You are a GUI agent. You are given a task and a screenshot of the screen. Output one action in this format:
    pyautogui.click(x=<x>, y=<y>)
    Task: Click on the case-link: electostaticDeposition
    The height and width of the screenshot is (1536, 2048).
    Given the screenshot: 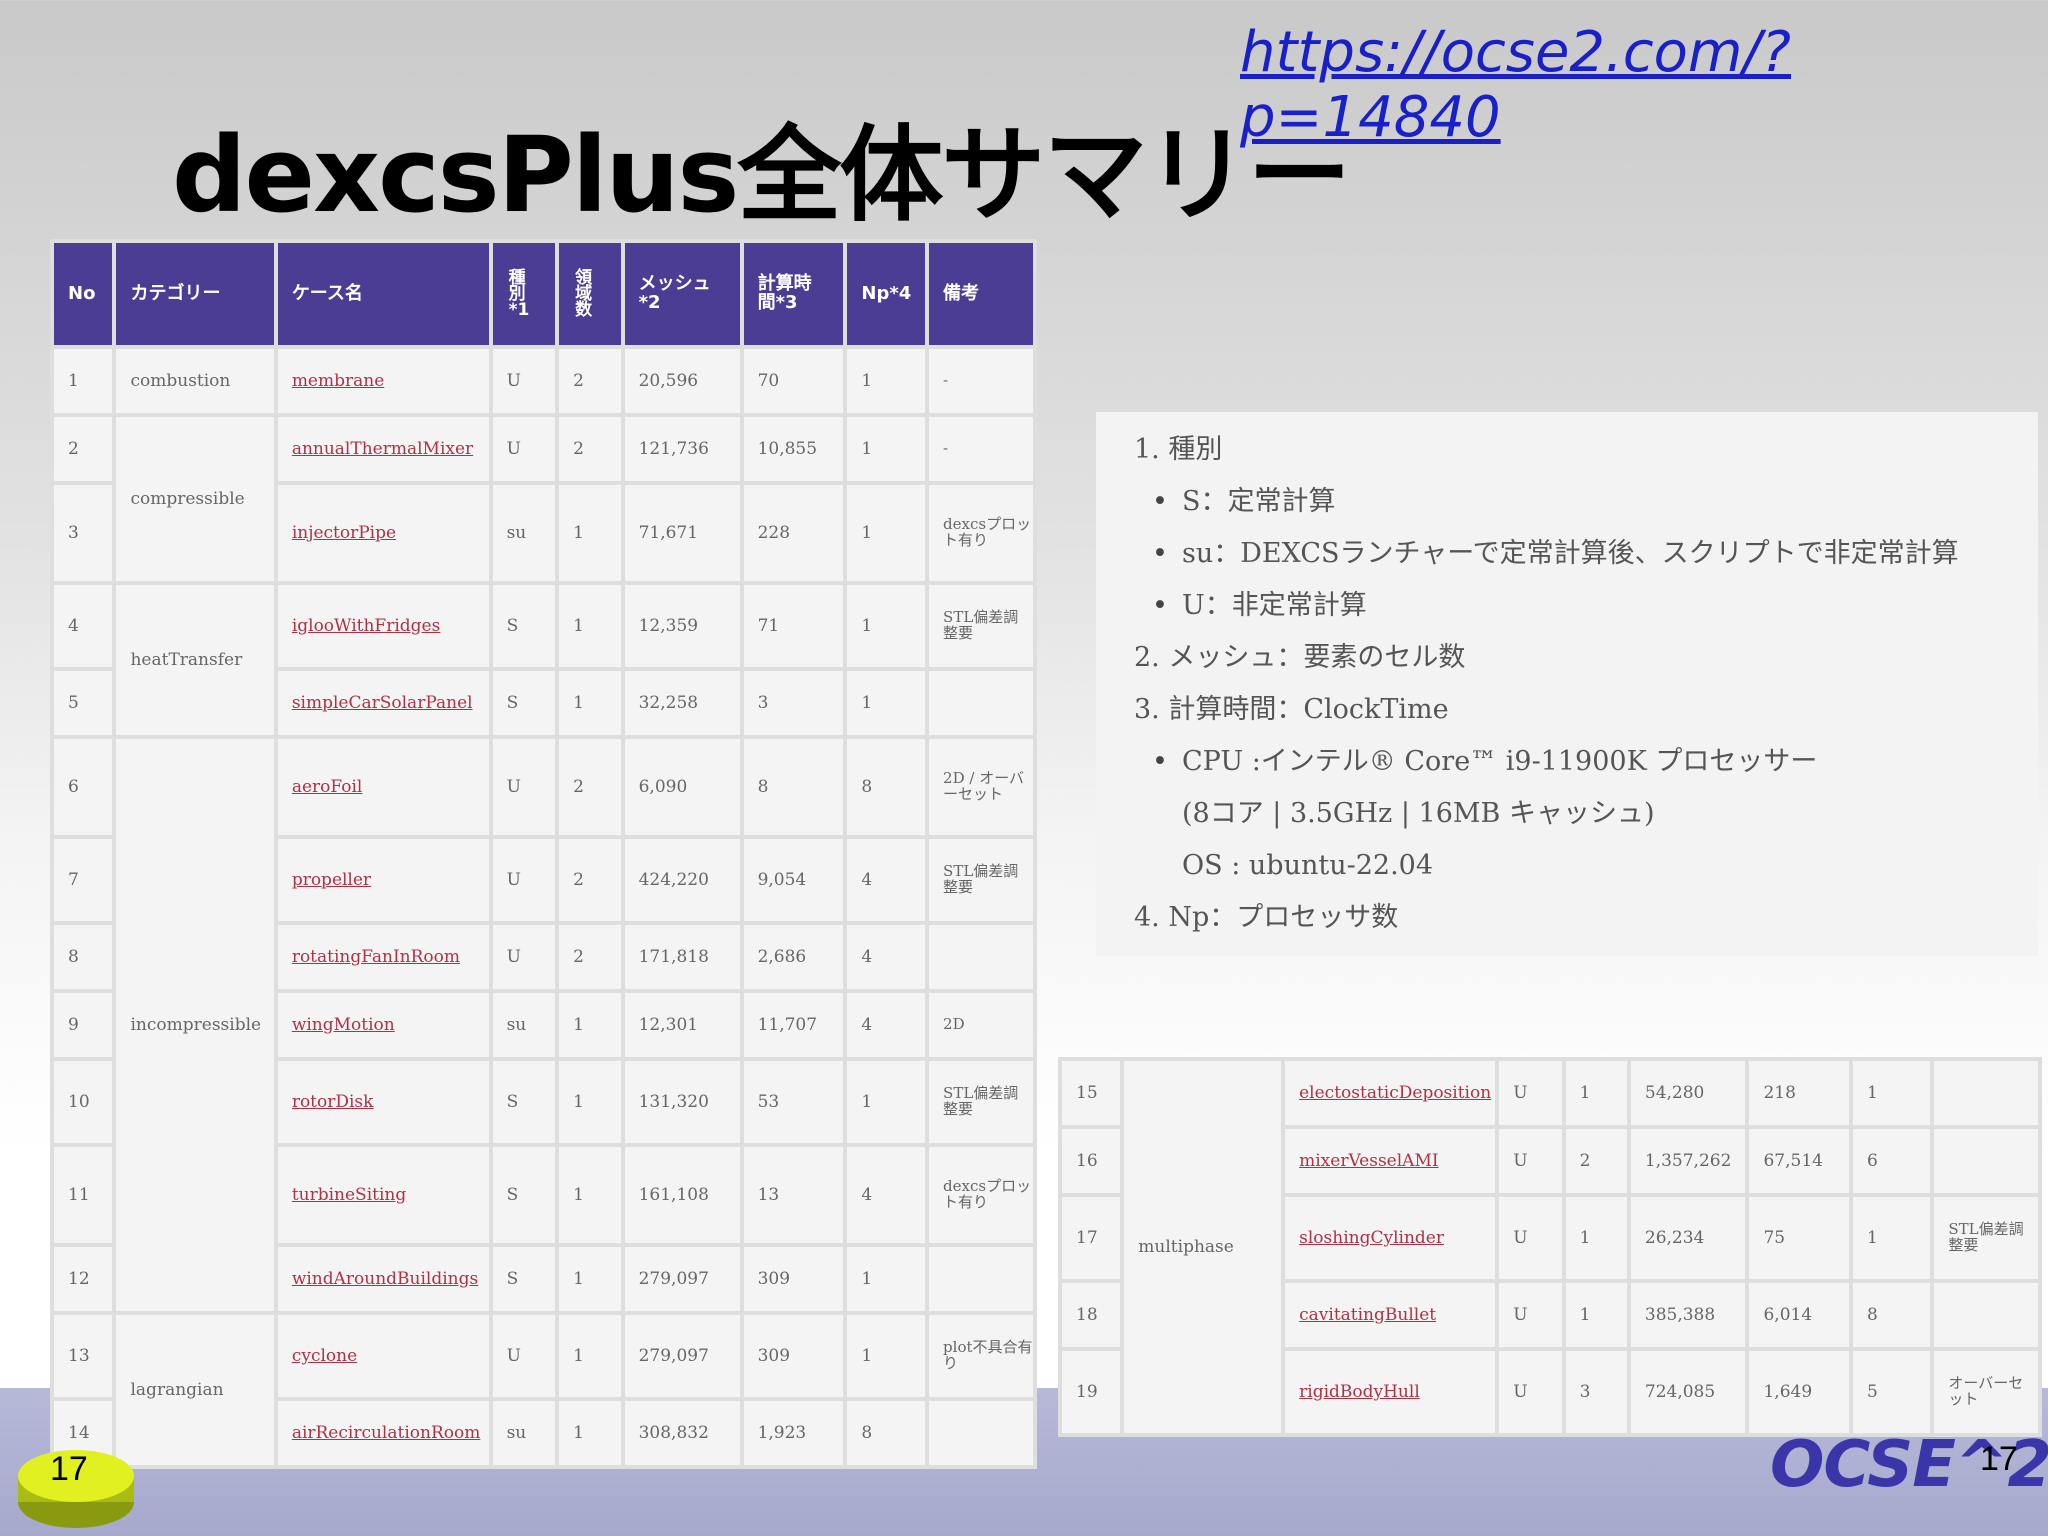 What is the action you would take?
    pyautogui.click(x=1395, y=1093)
    